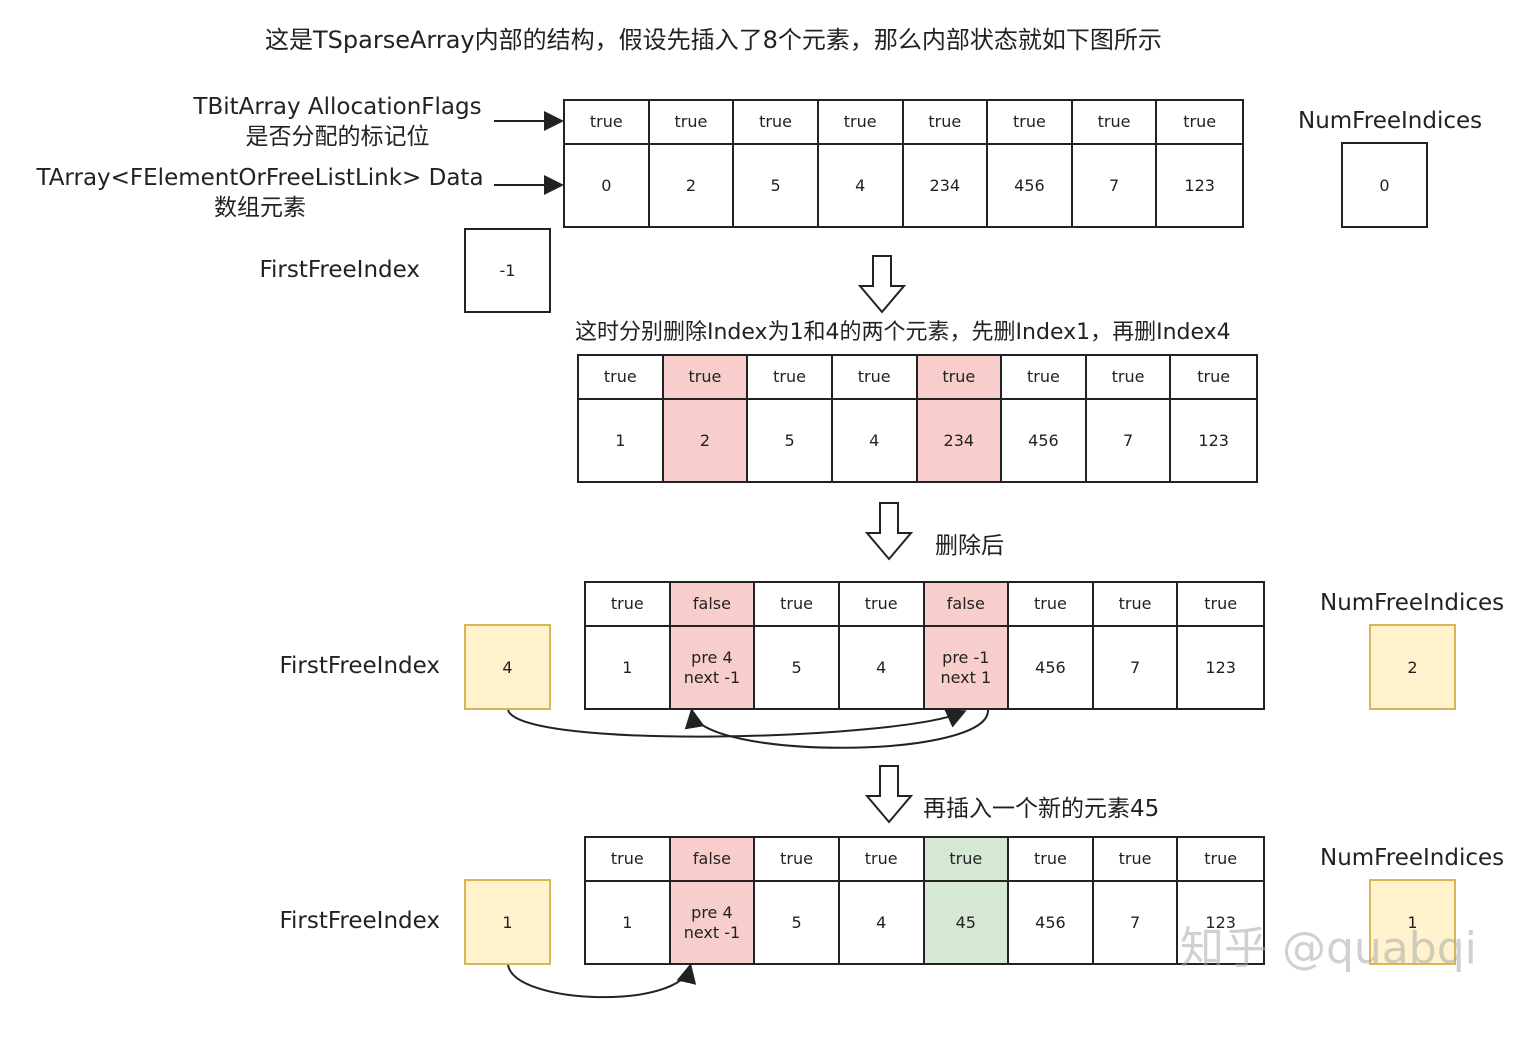  I want to click on watermark: 知乎 @quabqi, so click(1328, 948).